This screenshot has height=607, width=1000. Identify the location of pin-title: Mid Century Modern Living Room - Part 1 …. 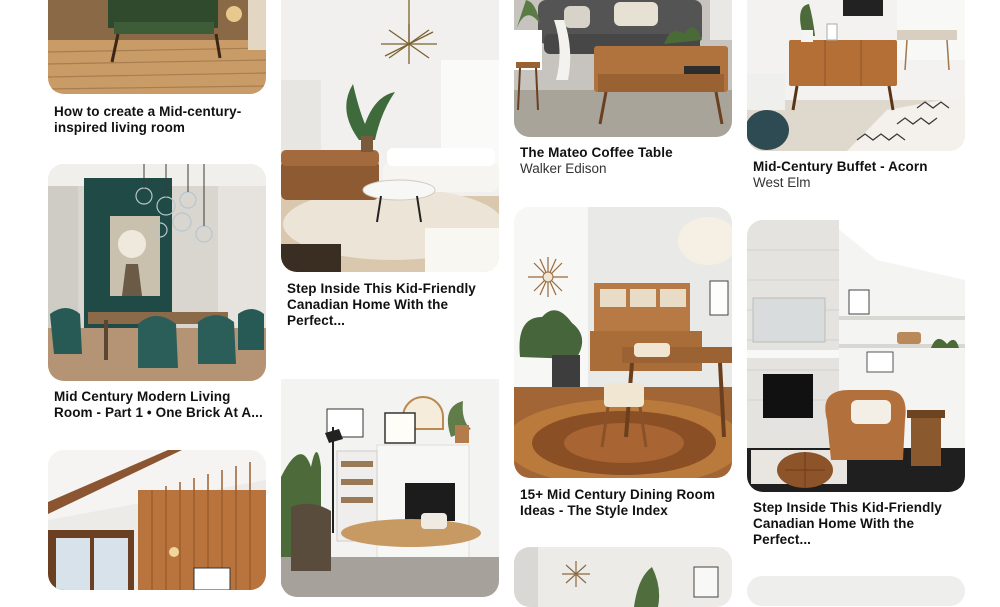
(160, 405).